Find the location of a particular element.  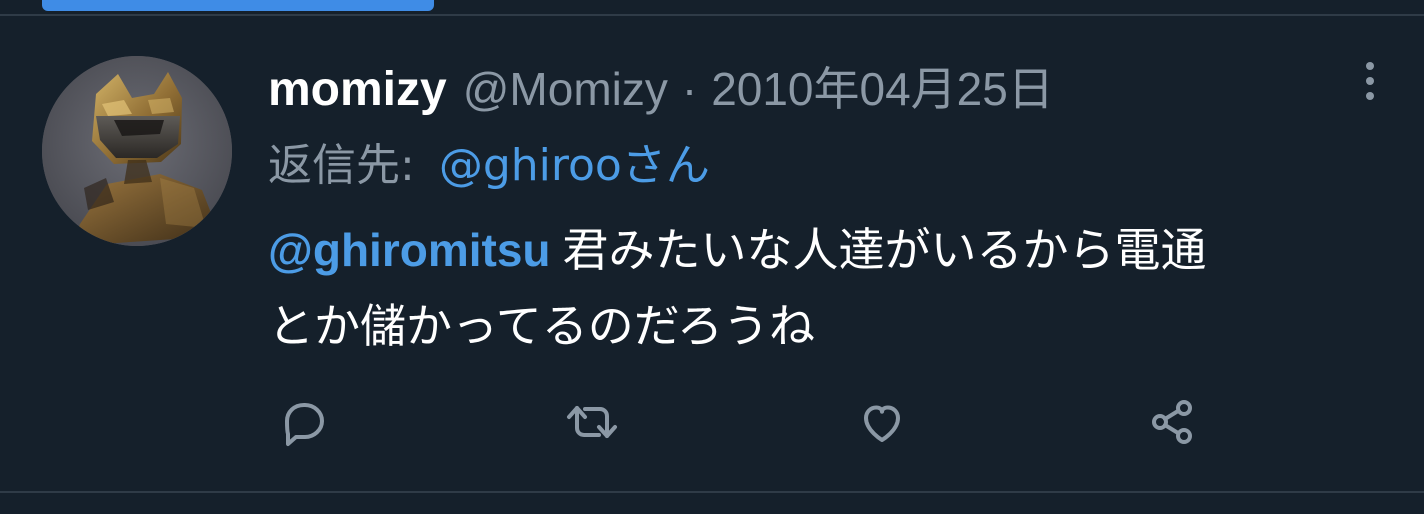

more-options-button is located at coordinates (1370, 81).